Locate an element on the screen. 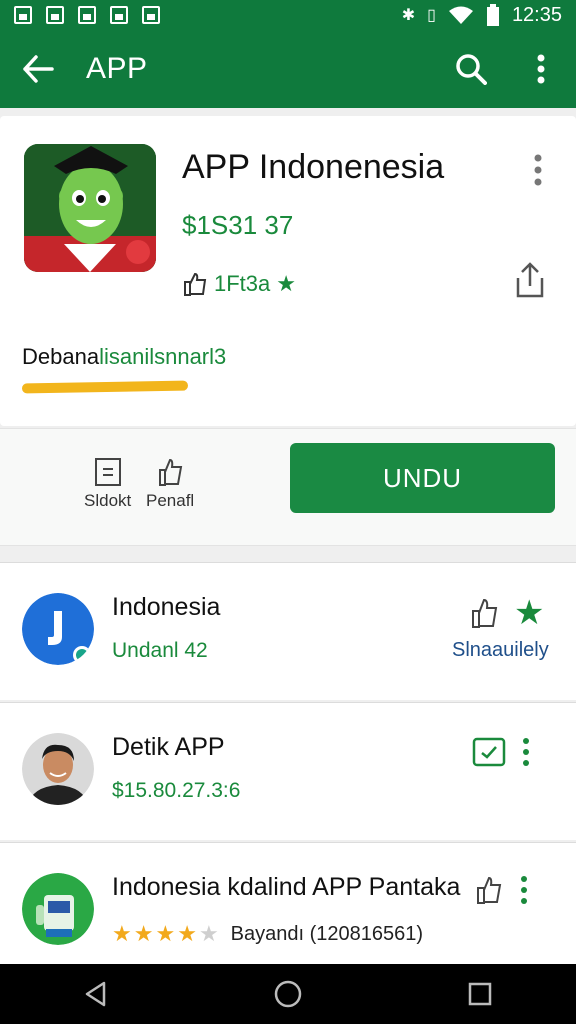 The height and width of the screenshot is (1024, 576). overflow-menu-icon is located at coordinates (541, 69).